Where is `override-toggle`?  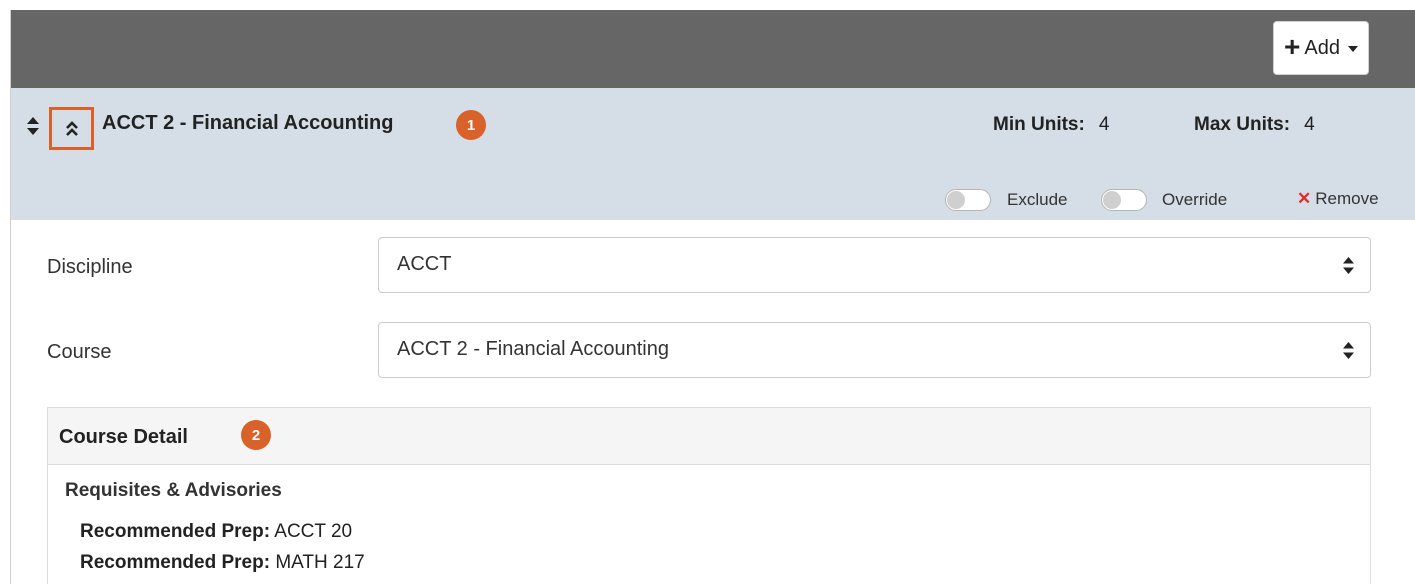
override-toggle is located at coordinates (1124, 200).